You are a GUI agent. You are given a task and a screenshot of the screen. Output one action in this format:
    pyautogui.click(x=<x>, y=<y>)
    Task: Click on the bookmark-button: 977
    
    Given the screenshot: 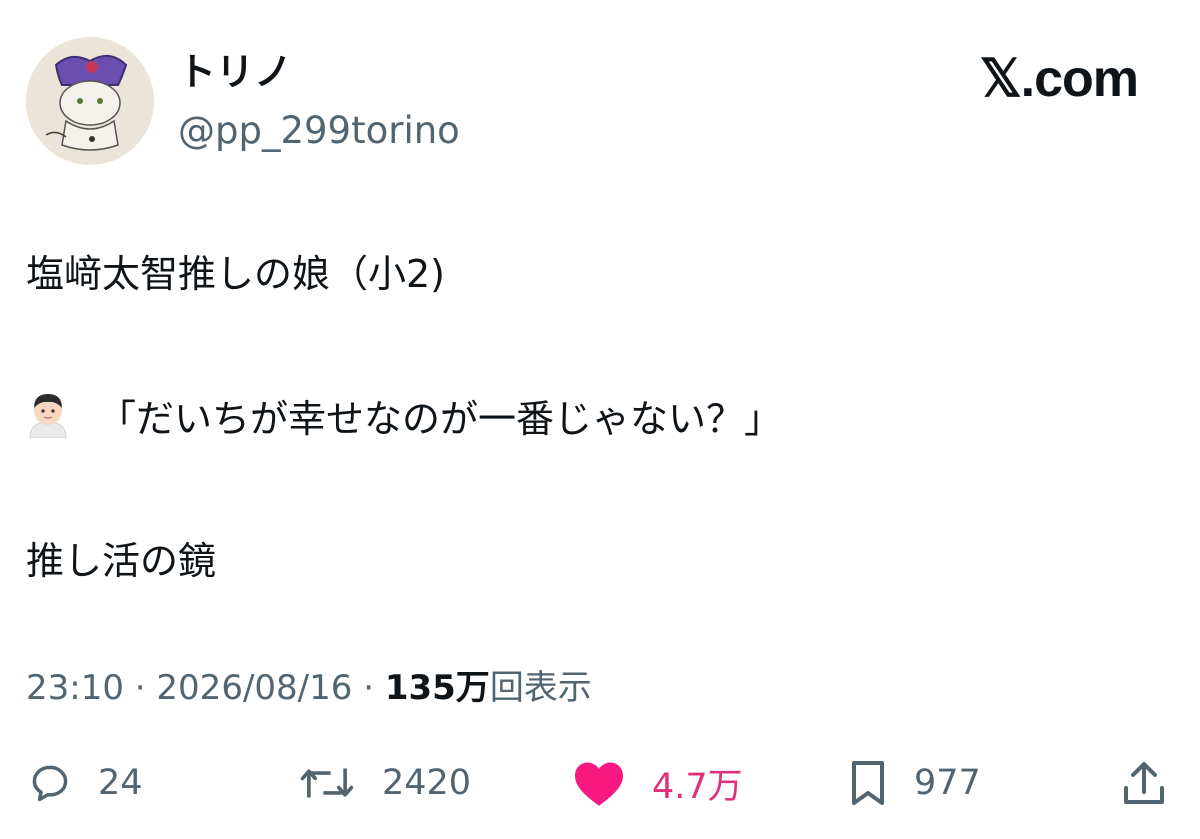 What is the action you would take?
    pyautogui.click(x=914, y=783)
    